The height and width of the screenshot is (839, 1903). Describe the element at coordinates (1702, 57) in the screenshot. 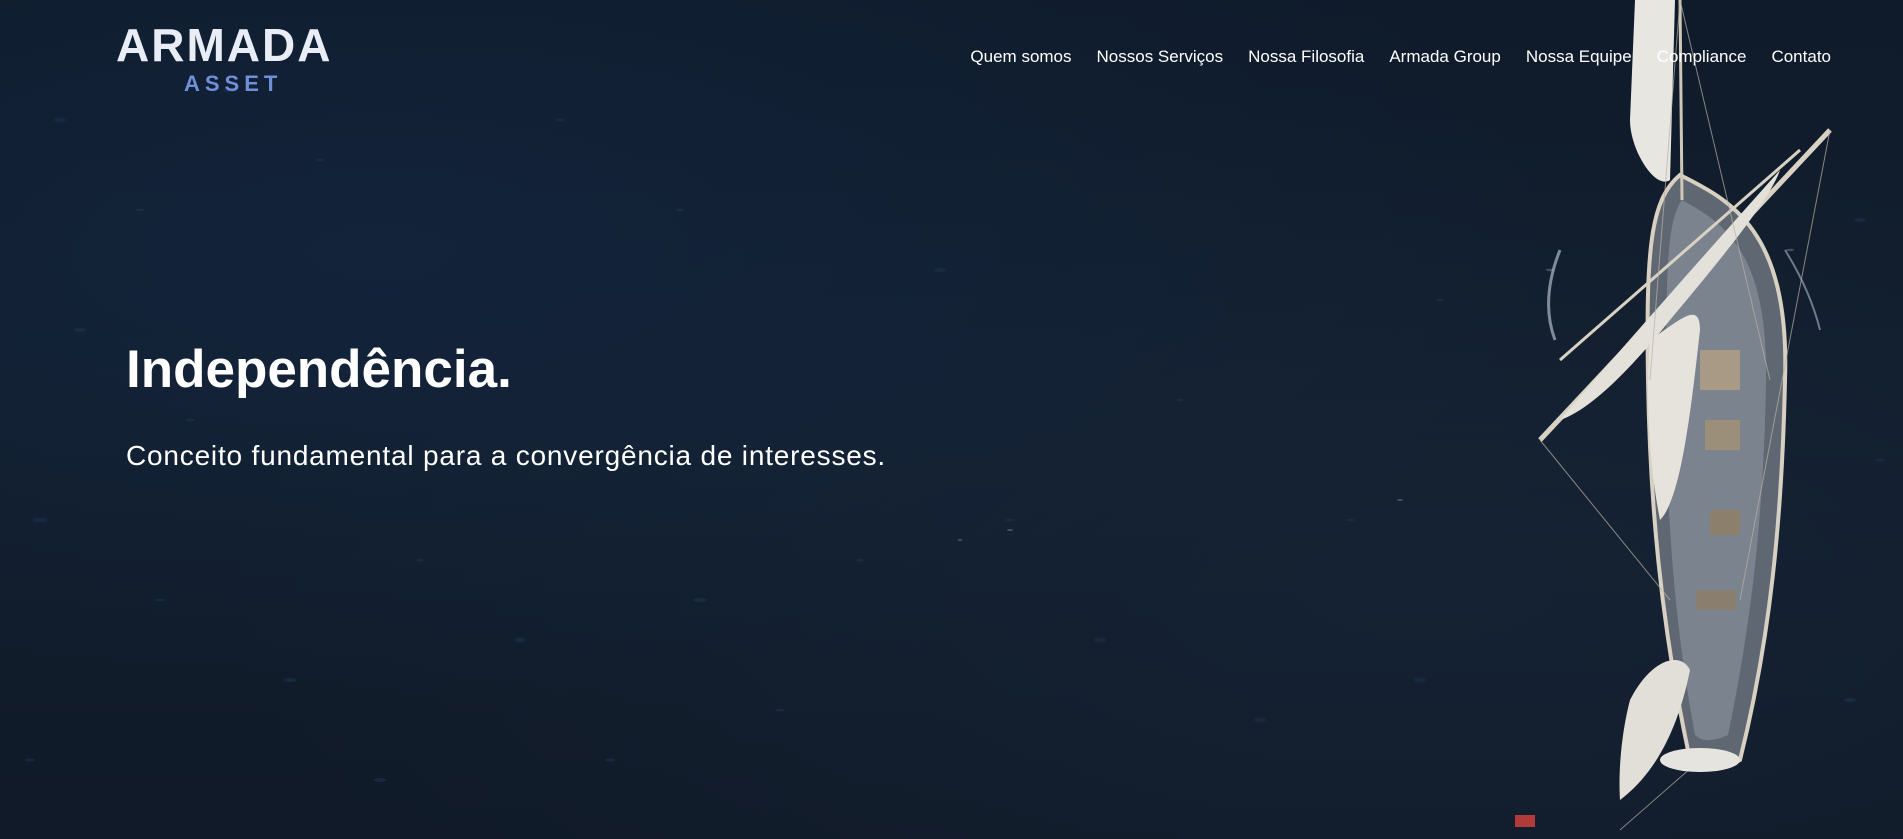

I see `nav-link-compliance: Compliance` at that location.